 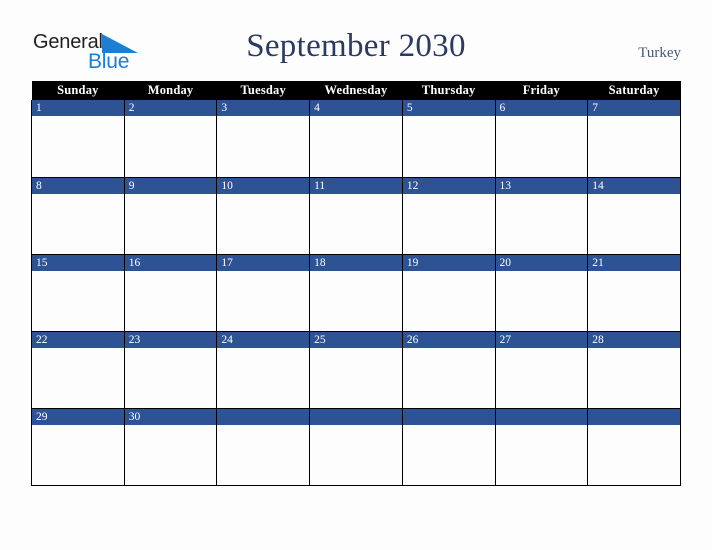 I want to click on day-cell: 21, so click(x=634, y=293).